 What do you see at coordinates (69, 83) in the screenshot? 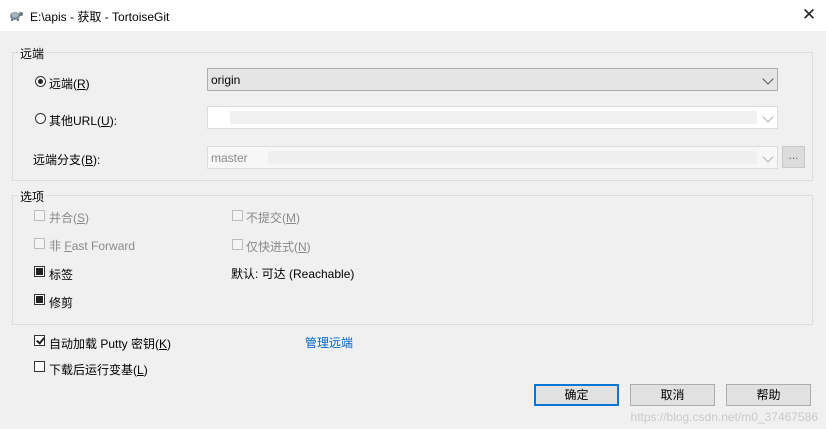
I see `remote-radio-label: 远端(R)` at bounding box center [69, 83].